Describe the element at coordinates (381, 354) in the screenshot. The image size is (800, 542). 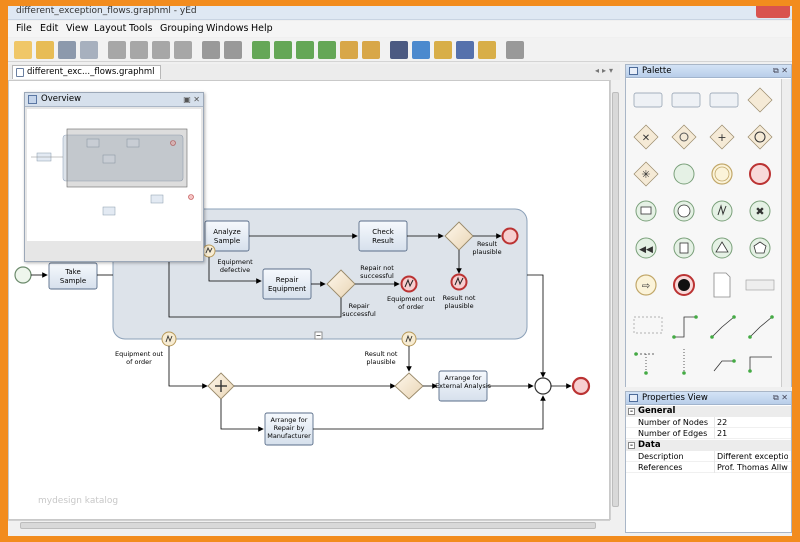
I see `result-not-plausible-outer-1: Result not` at that location.